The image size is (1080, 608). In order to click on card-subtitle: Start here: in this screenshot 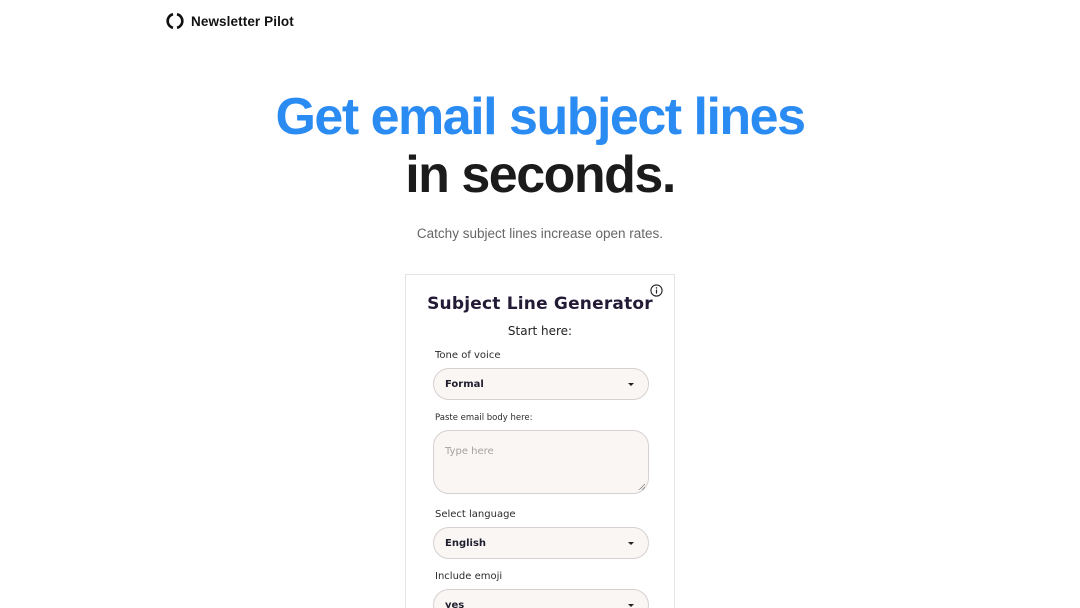, I will do `click(540, 331)`.